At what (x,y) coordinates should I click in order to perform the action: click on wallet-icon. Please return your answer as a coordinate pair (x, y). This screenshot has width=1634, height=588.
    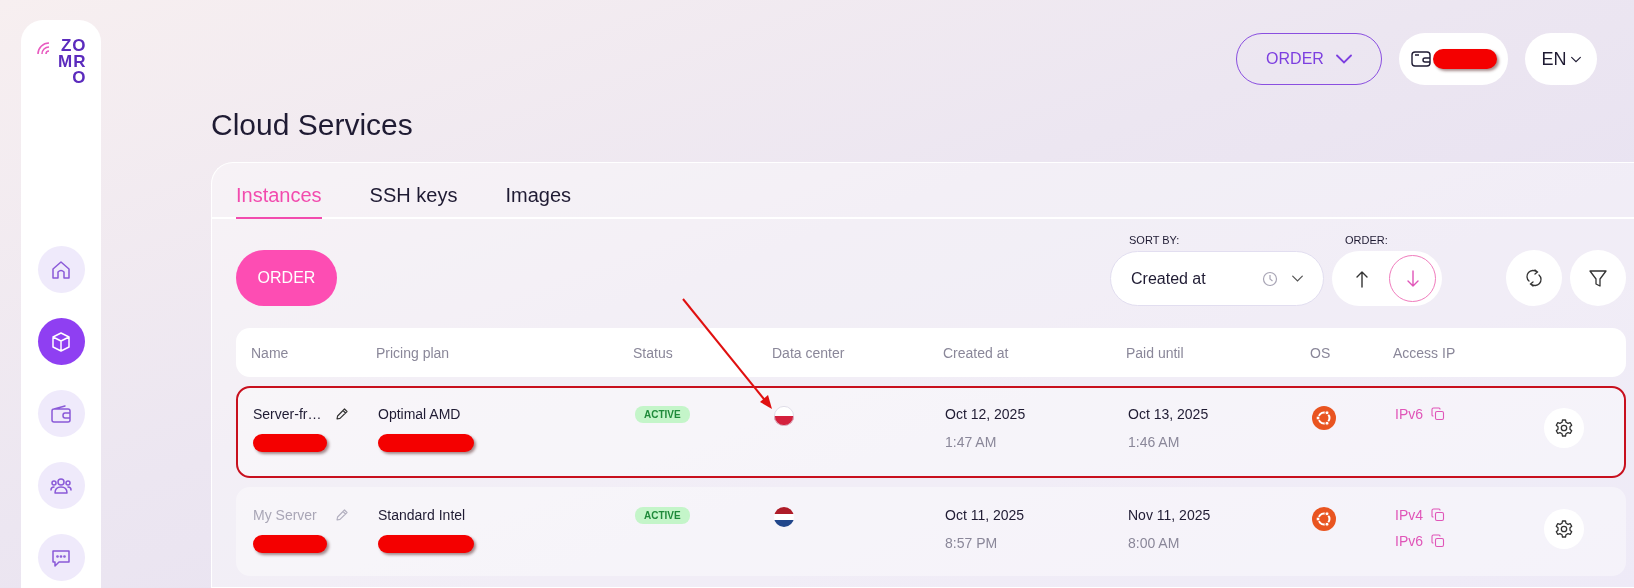
    Looking at the image, I should click on (1420, 59).